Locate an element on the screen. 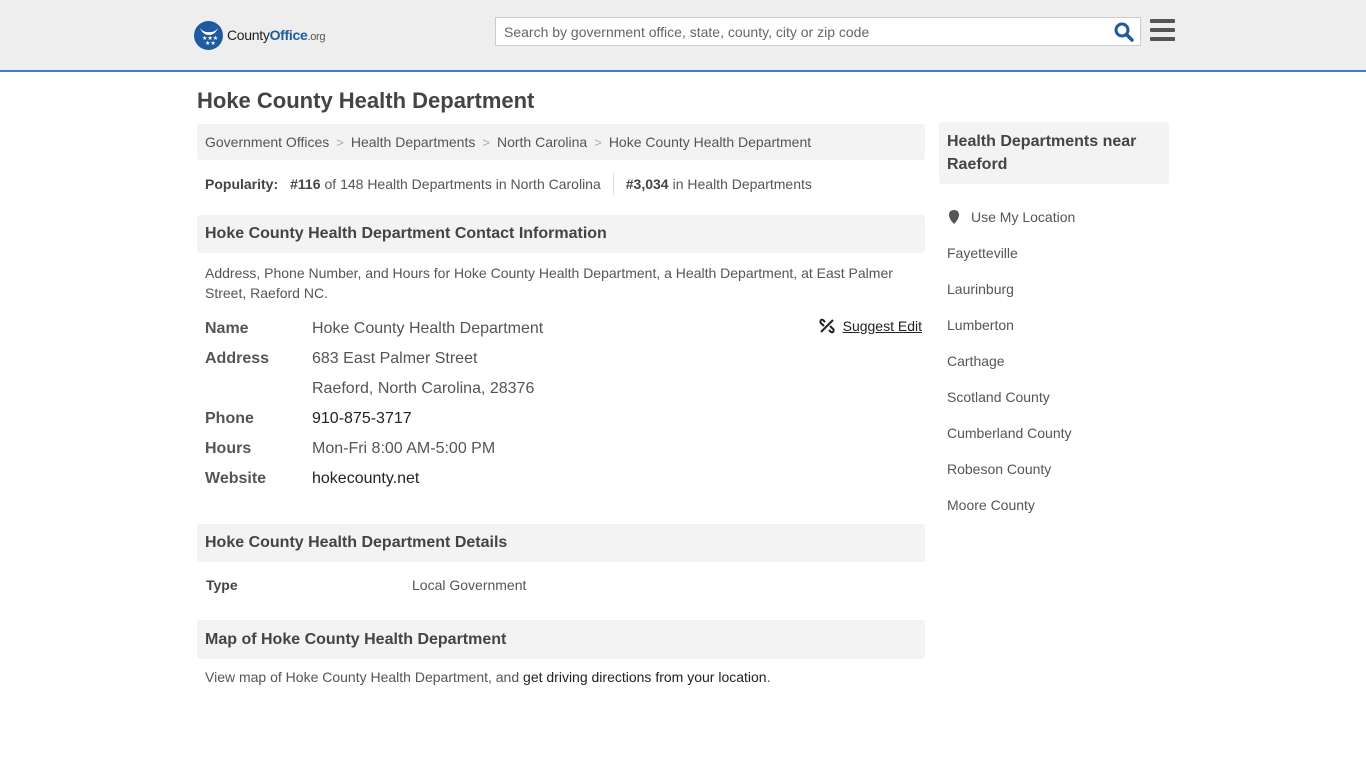  hours-value: Mon-Fri 8:00 AM-5:00 PM is located at coordinates (404, 448).